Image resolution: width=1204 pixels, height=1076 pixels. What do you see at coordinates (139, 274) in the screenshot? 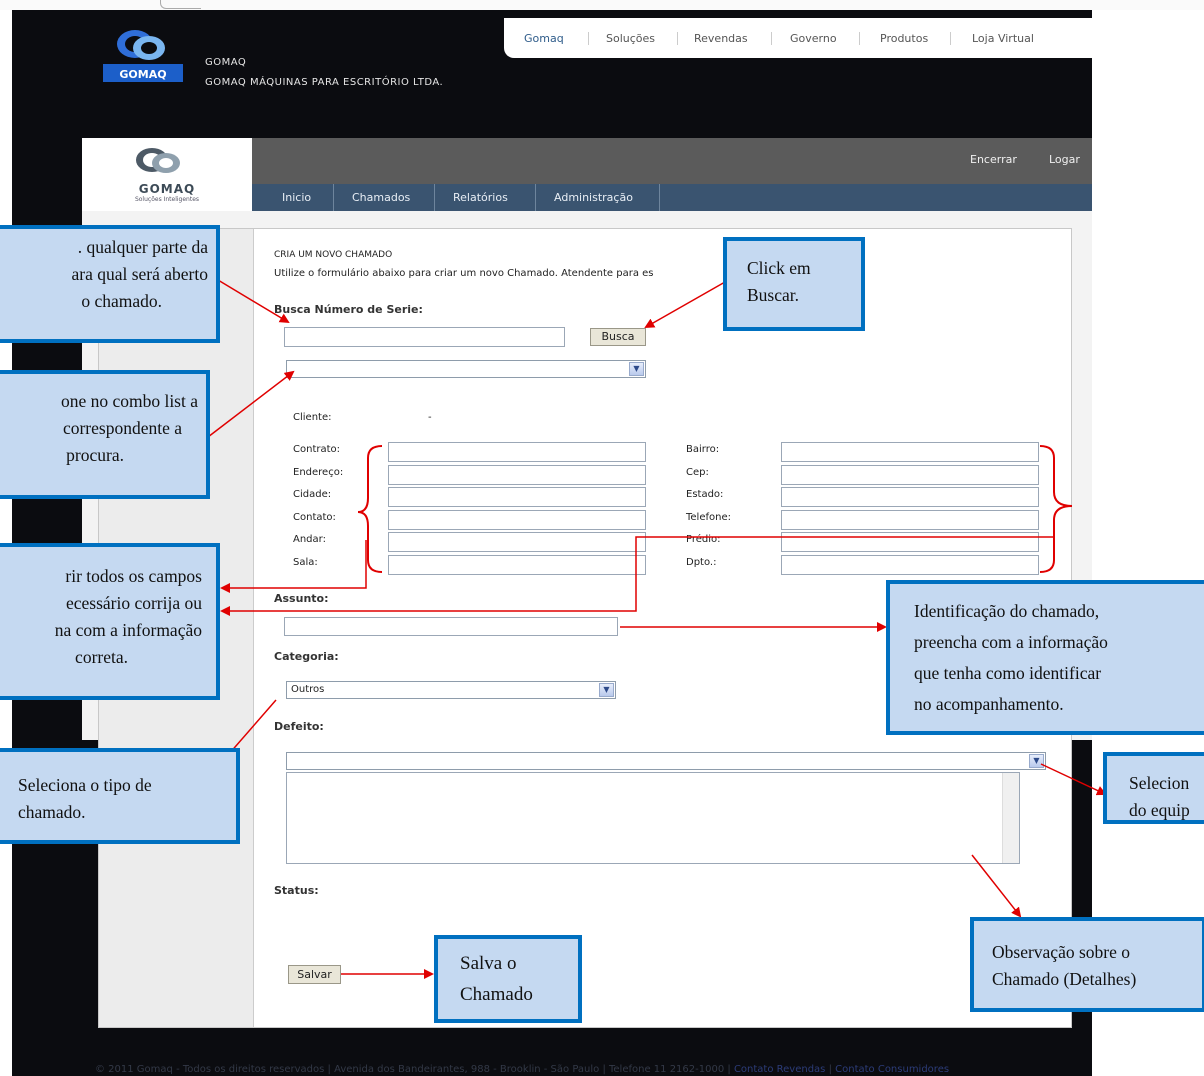
I see `callout-serie-line2: ara qual será aberto` at bounding box center [139, 274].